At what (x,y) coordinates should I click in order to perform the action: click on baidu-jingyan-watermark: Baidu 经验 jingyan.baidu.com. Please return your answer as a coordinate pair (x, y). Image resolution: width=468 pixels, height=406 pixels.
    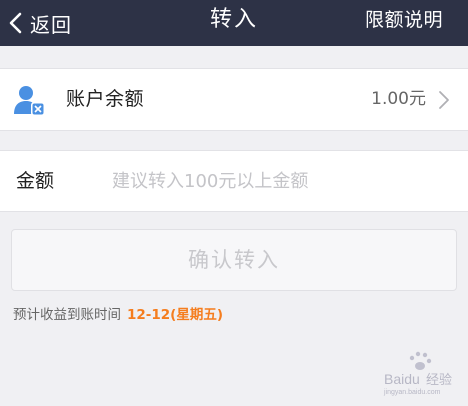
    Looking at the image, I should click on (417, 373).